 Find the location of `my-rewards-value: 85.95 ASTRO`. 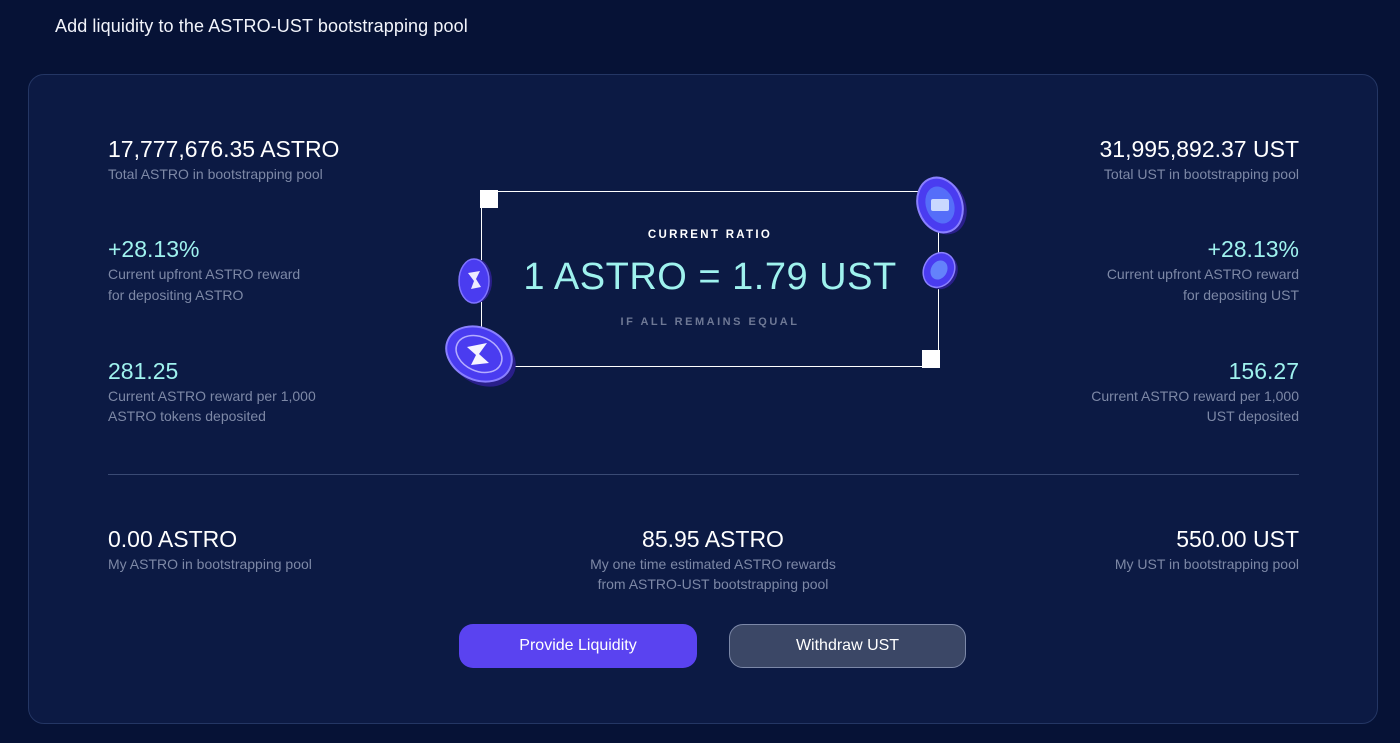

my-rewards-value: 85.95 ASTRO is located at coordinates (713, 539).